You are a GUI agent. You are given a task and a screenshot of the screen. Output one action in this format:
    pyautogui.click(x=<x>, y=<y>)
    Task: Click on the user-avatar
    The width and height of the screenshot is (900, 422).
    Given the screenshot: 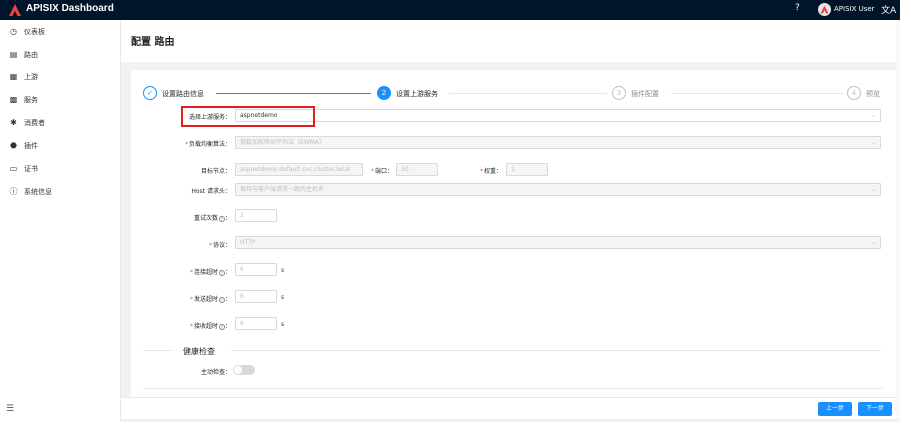 What is the action you would take?
    pyautogui.click(x=824, y=9)
    